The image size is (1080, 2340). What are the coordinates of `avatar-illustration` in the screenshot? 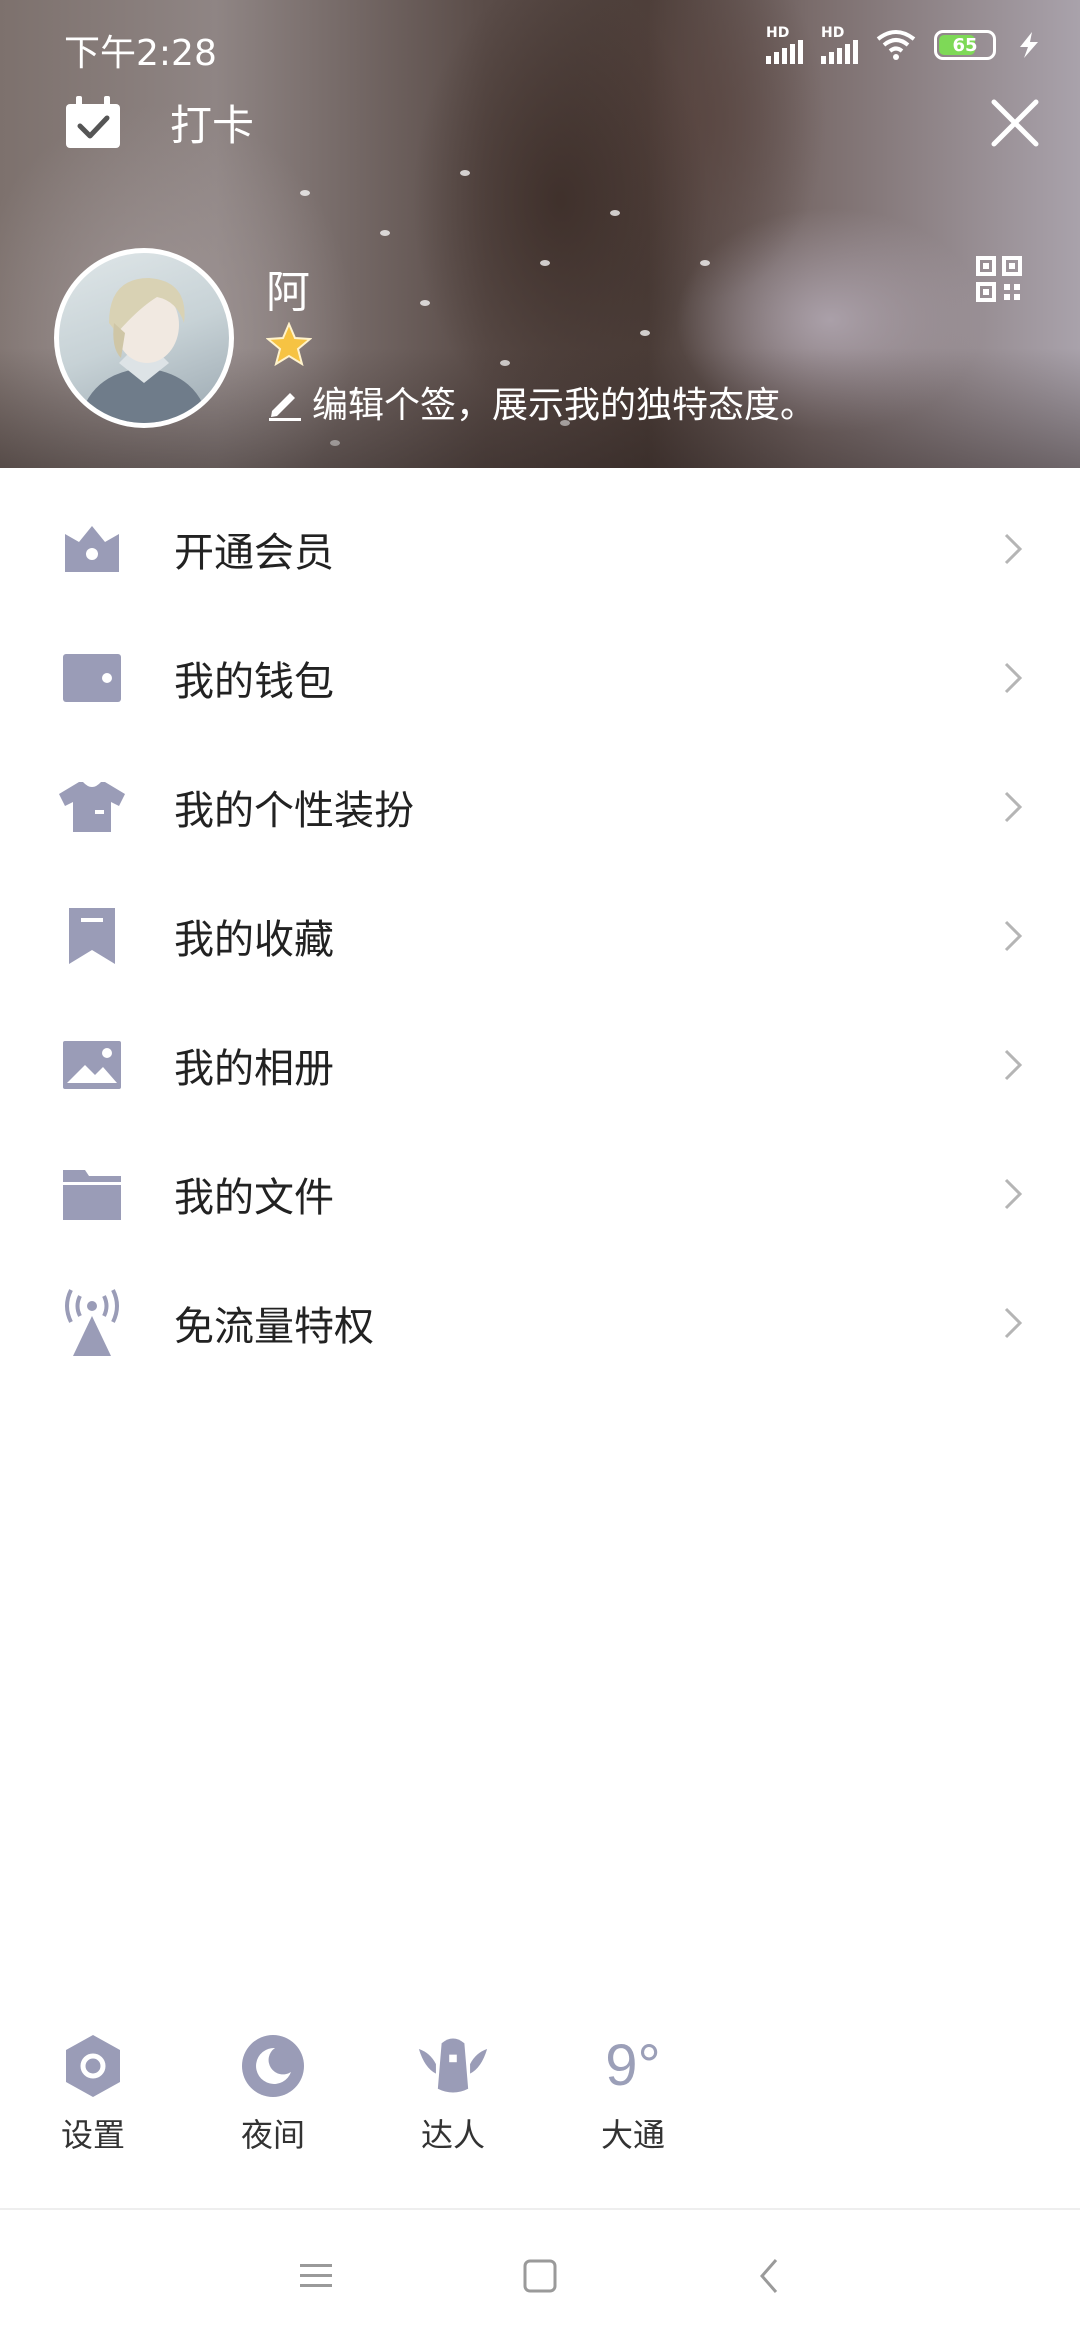 It's located at (144, 350).